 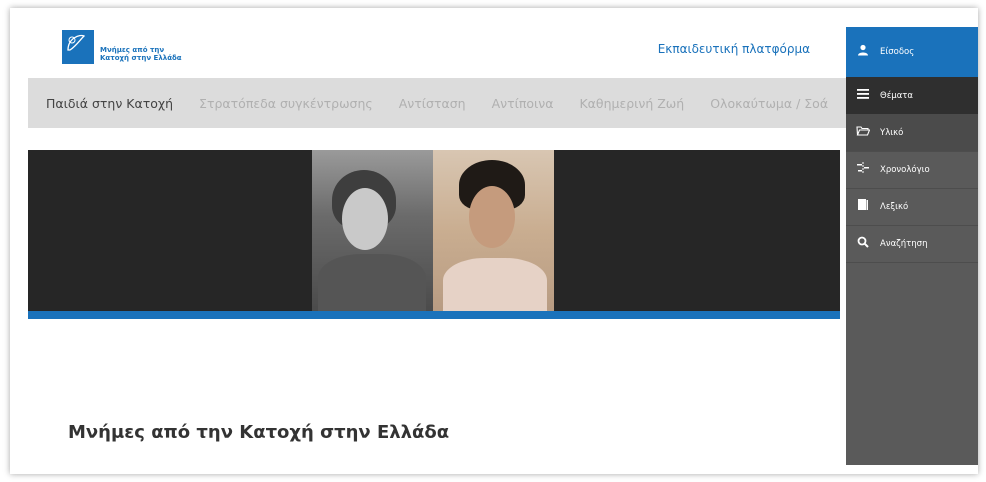 I want to click on sidebar-item-label: Λεξικό, so click(x=894, y=206).